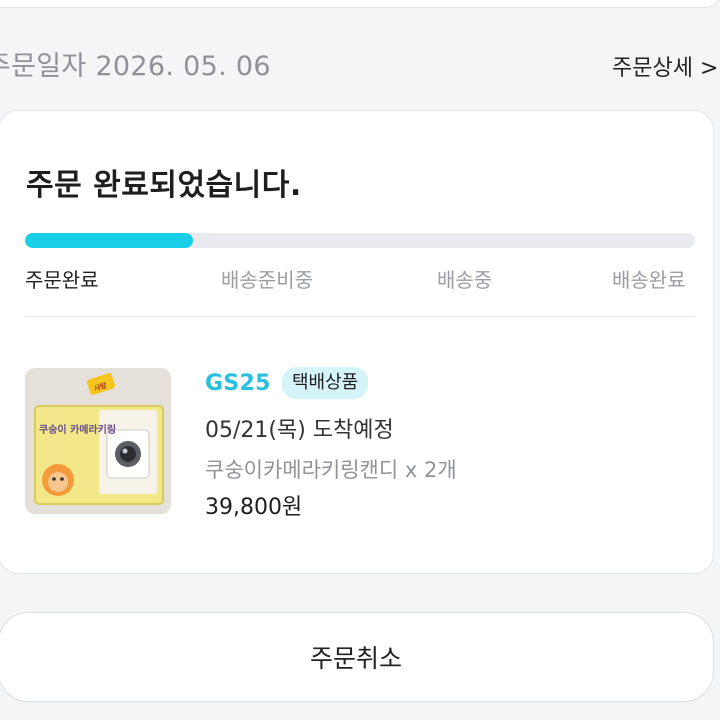  I want to click on product-image: 쿠숭이 카메라키링 사탕, so click(98, 441).